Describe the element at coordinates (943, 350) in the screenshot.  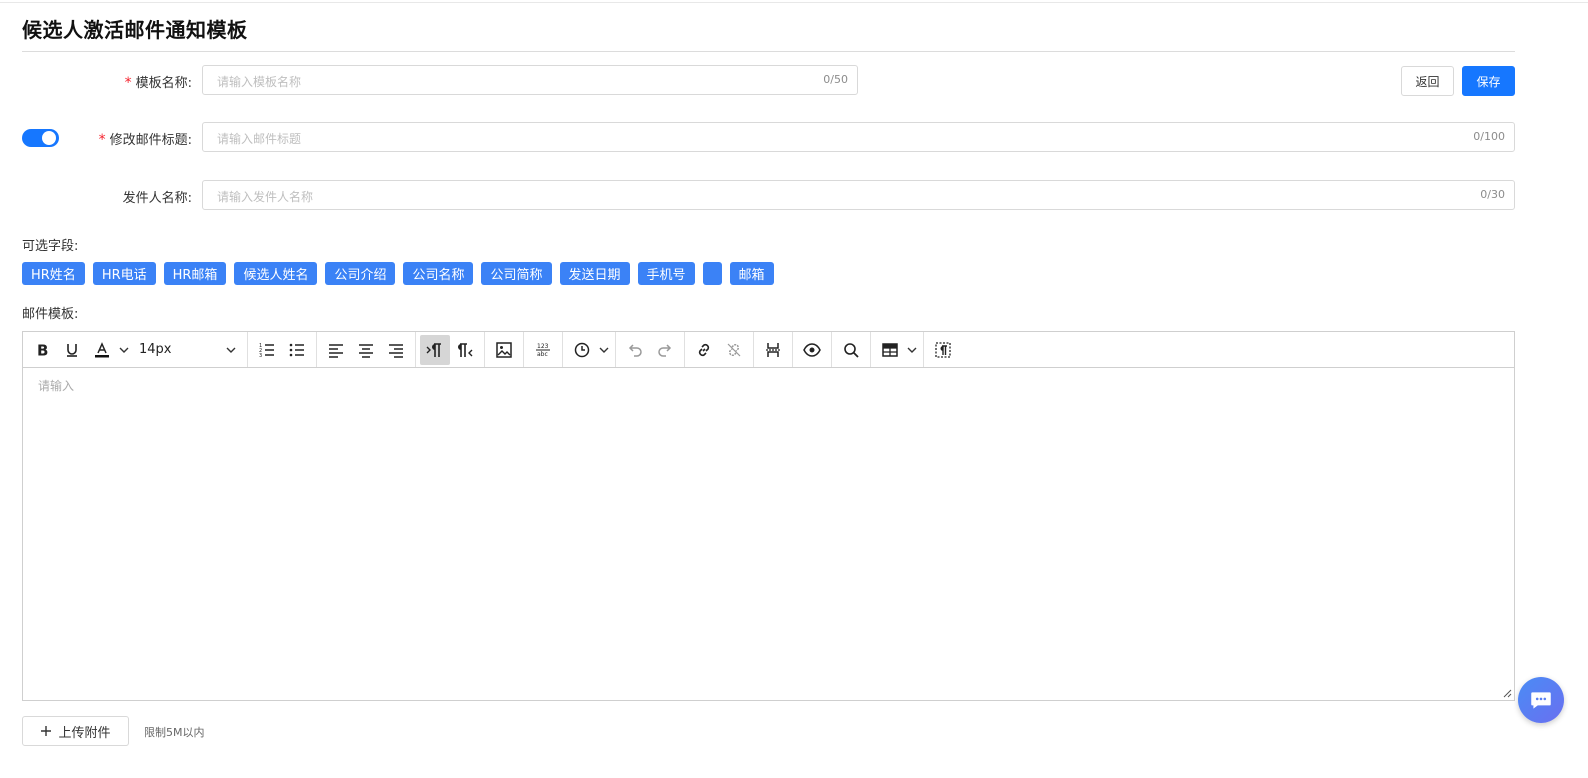
I see `show-blocks-icon` at that location.